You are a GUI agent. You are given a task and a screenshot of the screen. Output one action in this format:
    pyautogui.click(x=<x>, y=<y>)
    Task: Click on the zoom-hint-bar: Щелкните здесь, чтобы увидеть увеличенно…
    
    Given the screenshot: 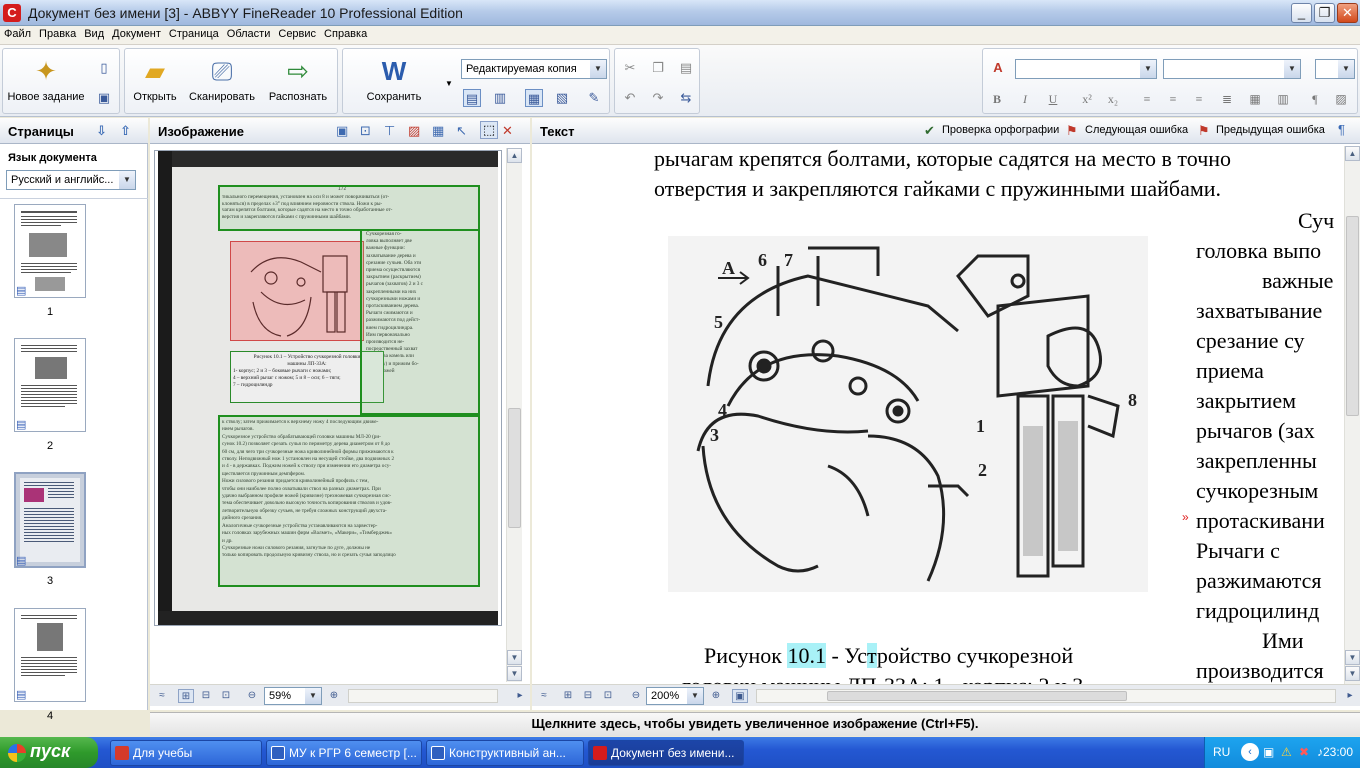 What is the action you would take?
    pyautogui.click(x=755, y=724)
    